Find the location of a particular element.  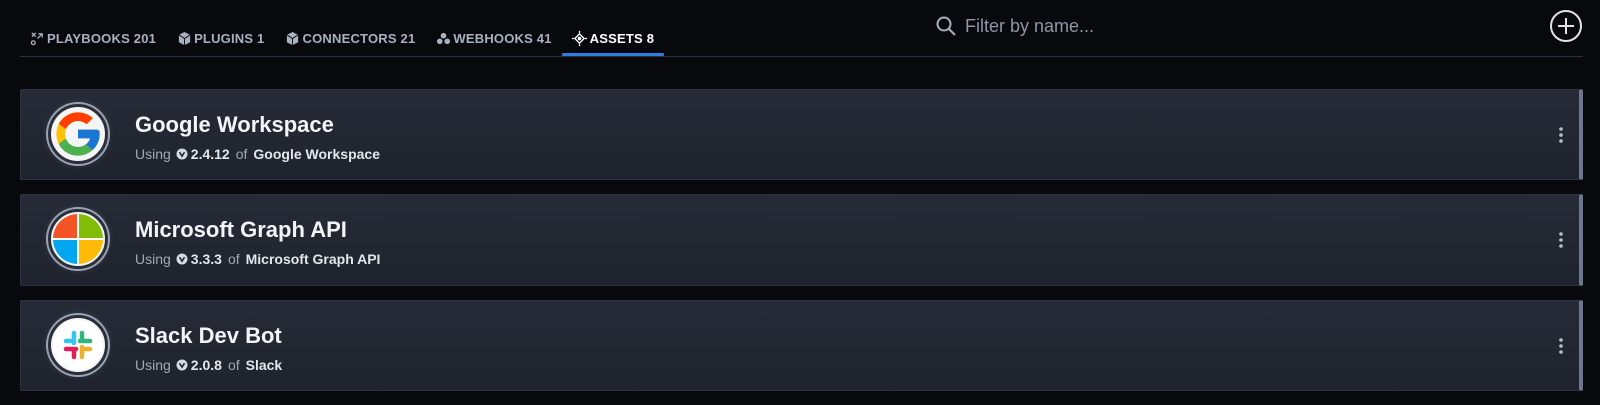

google-logo-icon is located at coordinates (78, 134).